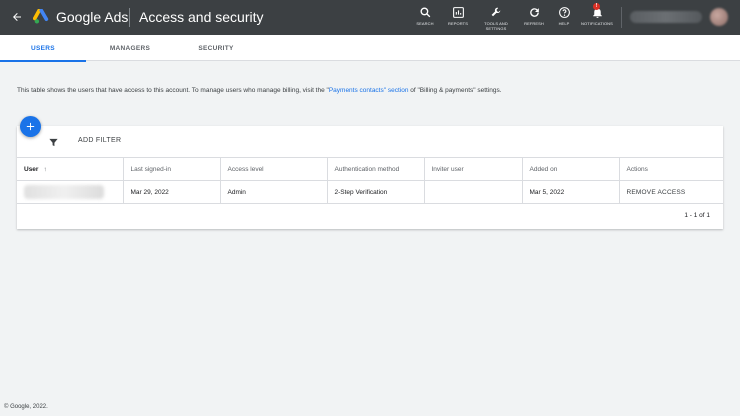  What do you see at coordinates (171, 169) in the screenshot?
I see `column-header-last-signed-in: Last signed-in` at bounding box center [171, 169].